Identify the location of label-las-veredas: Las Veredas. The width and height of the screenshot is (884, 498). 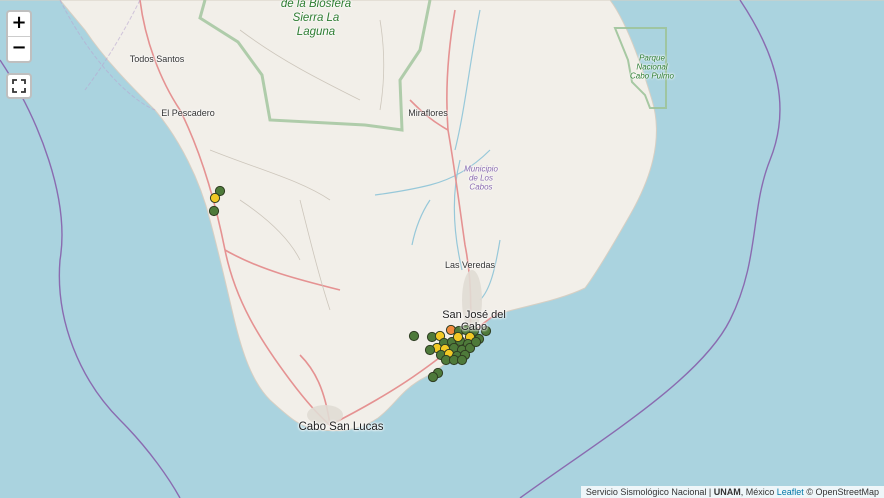
(470, 265).